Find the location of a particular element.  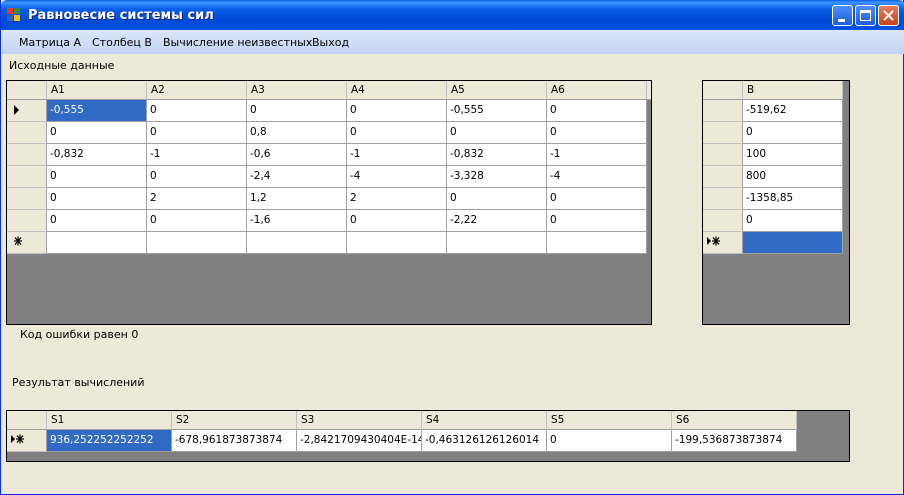

column-header-s3: S3 is located at coordinates (359, 420).